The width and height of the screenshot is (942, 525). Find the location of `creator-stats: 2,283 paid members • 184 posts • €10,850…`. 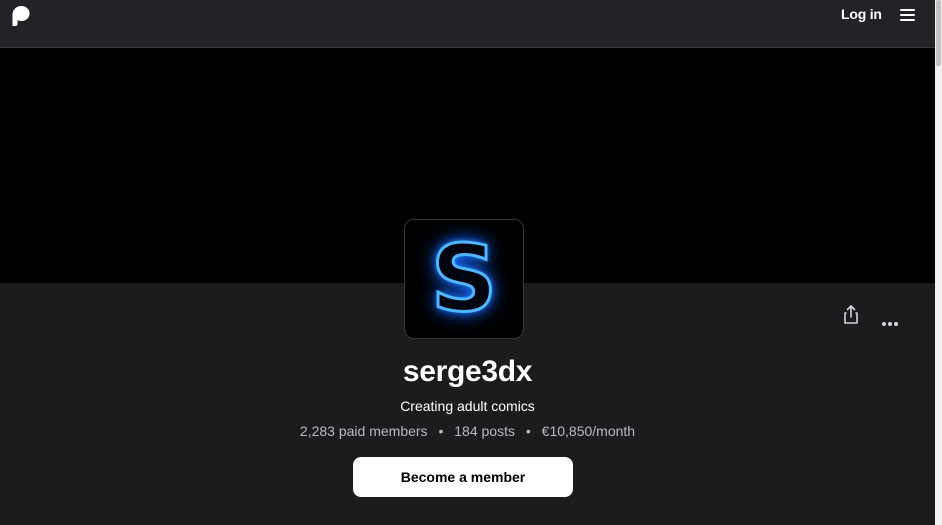

creator-stats: 2,283 paid members • 184 posts • €10,850… is located at coordinates (467, 431).